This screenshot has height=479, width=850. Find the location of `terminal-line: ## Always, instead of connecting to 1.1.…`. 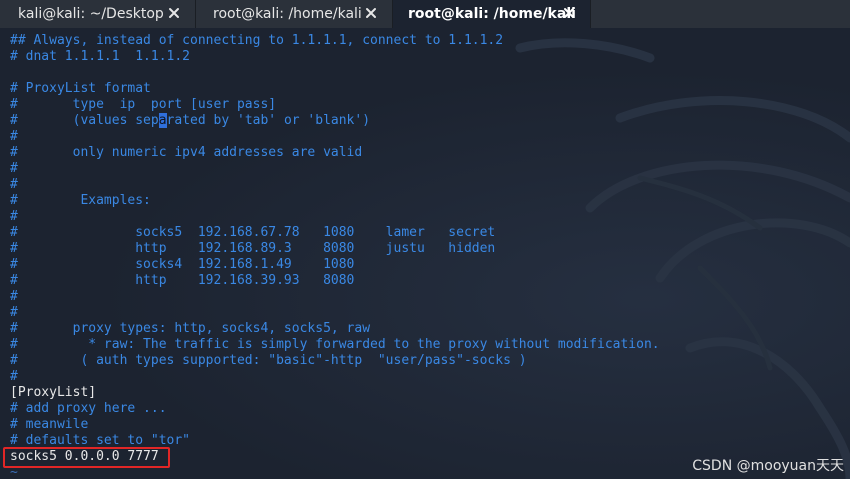

terminal-line: ## Always, instead of connecting to 1.1.… is located at coordinates (257, 40).